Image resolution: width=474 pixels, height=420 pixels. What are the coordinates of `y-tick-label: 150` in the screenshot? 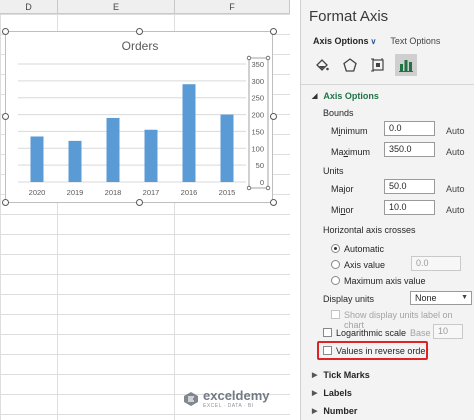 It's located at (257, 131).